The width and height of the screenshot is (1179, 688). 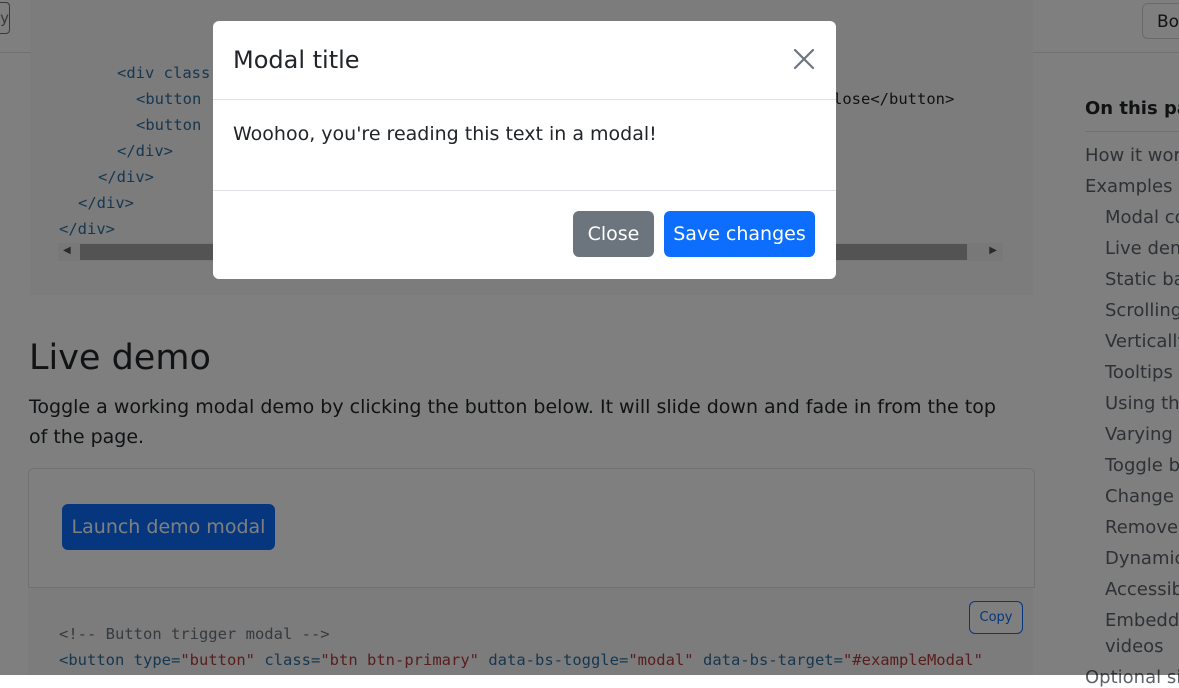 What do you see at coordinates (296, 60) in the screenshot?
I see `modal-title: Modal title` at bounding box center [296, 60].